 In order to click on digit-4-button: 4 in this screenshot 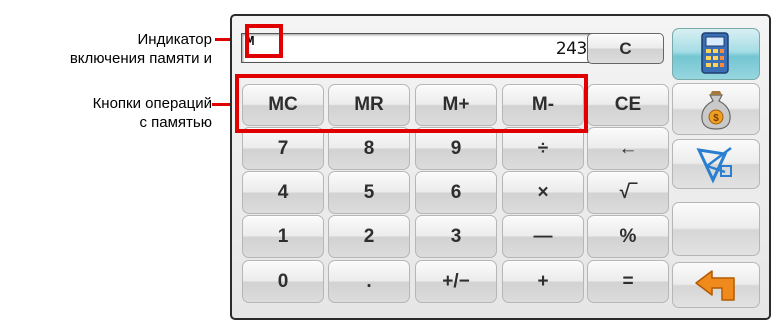, I will do `click(283, 192)`.